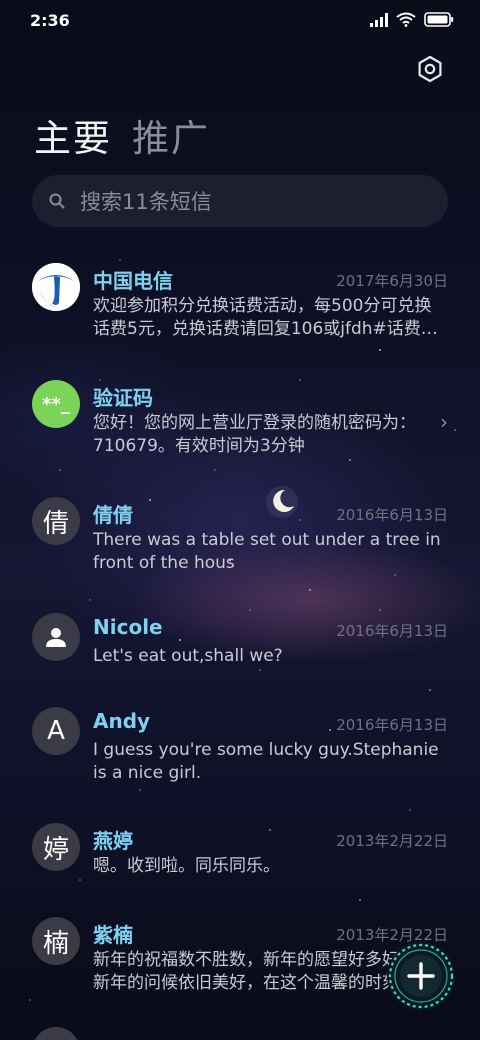 The width and height of the screenshot is (480, 1040). What do you see at coordinates (55, 943) in the screenshot?
I see `avatar-text: 楠` at bounding box center [55, 943].